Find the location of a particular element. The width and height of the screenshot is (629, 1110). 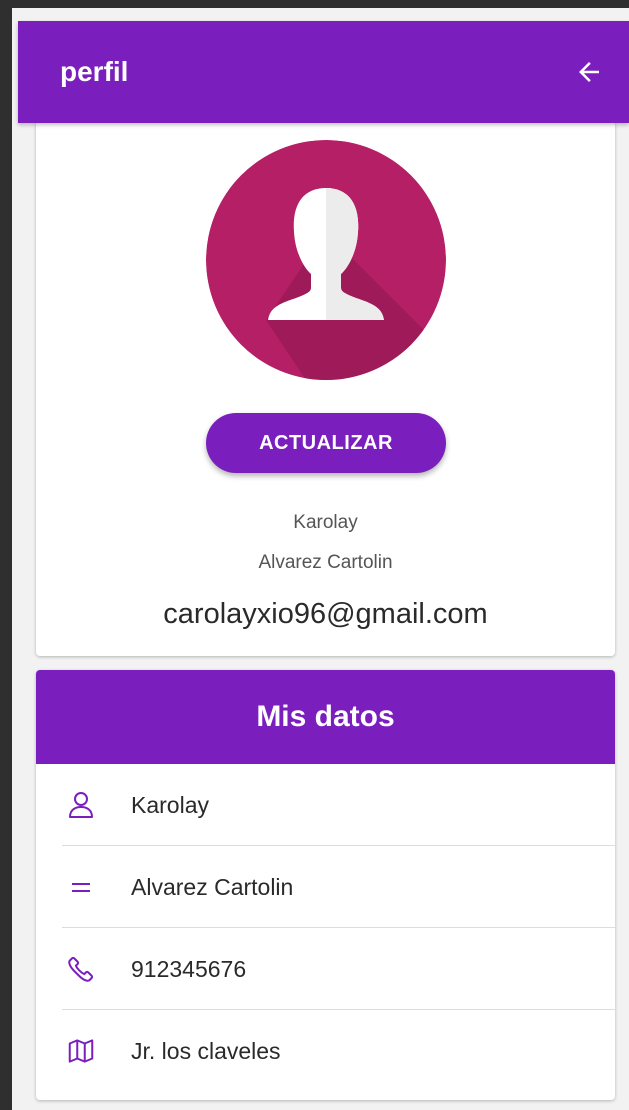

back-button is located at coordinates (589, 72).